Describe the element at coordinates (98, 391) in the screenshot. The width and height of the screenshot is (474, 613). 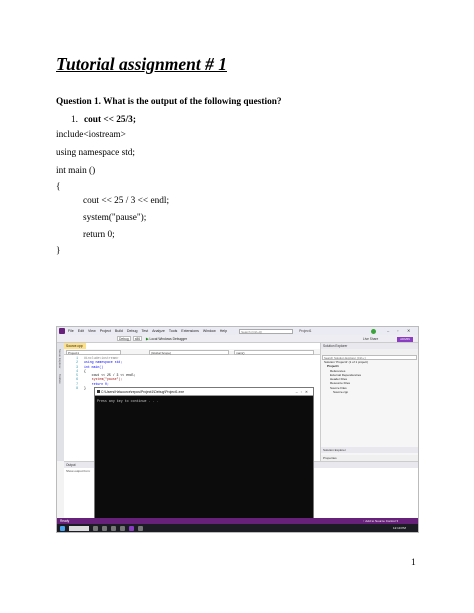
I see `console-icon` at that location.